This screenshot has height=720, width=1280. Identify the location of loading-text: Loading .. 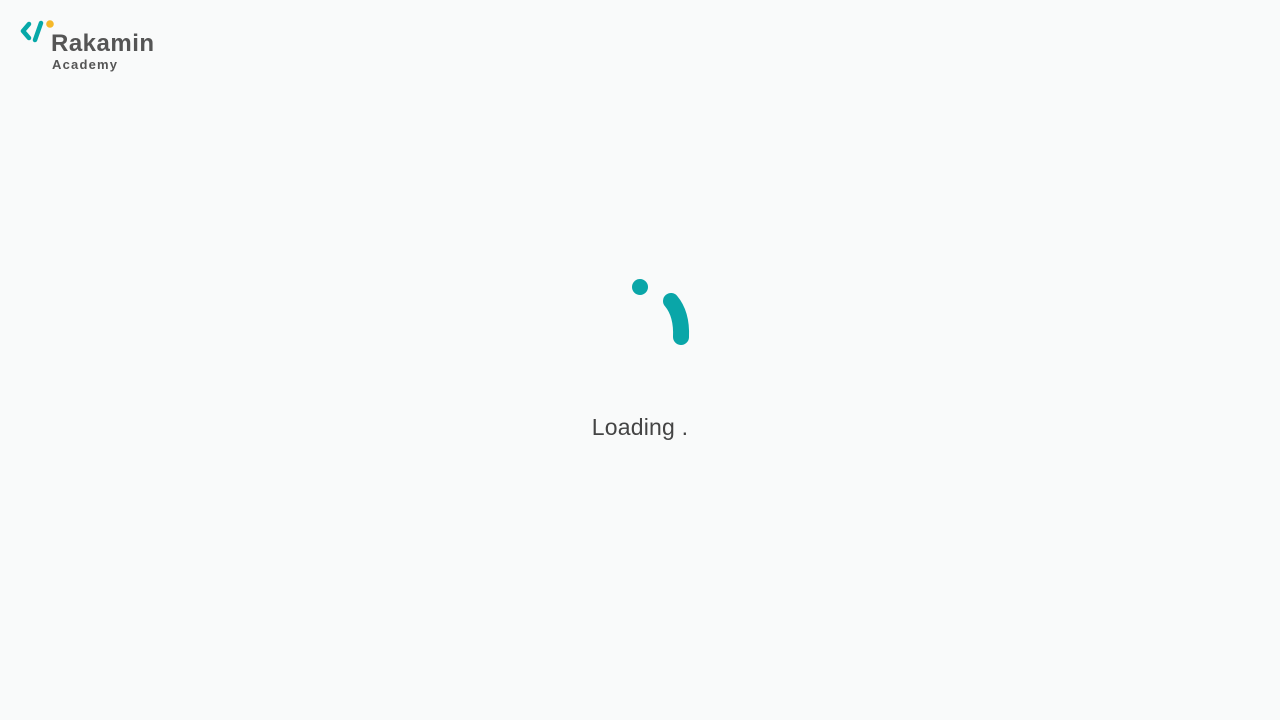
(640, 427).